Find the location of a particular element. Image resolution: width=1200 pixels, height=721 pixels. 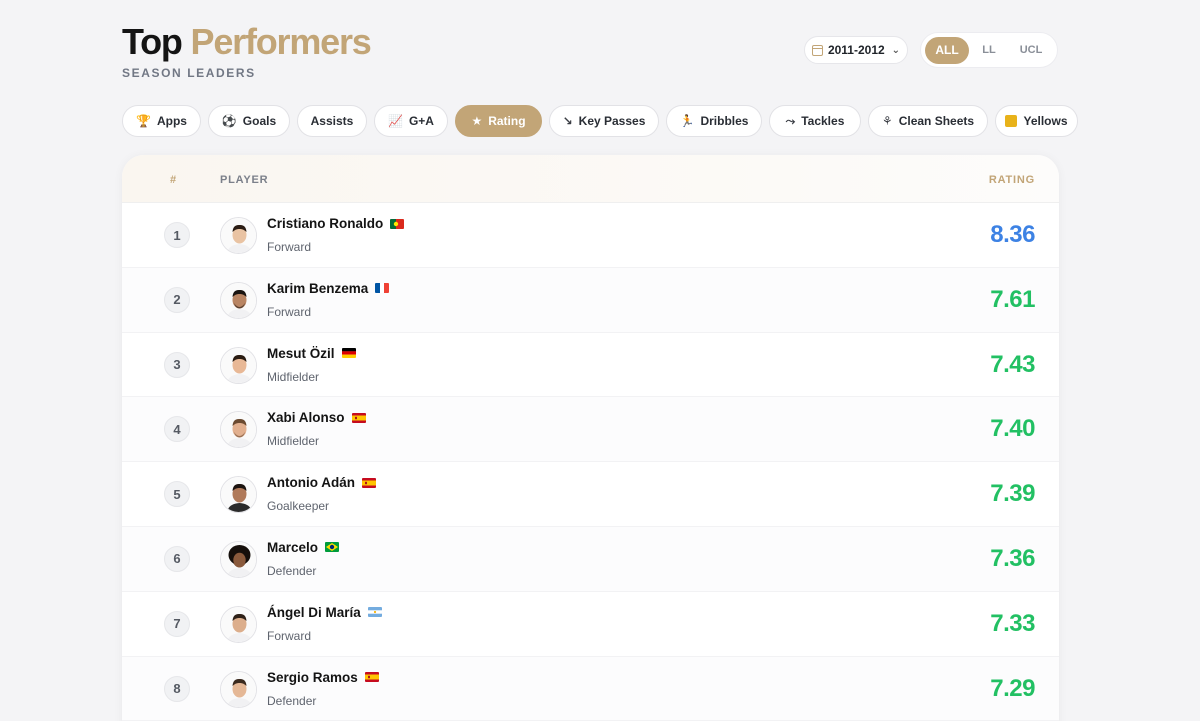

tab-yellows: Yellows is located at coordinates (1036, 121).